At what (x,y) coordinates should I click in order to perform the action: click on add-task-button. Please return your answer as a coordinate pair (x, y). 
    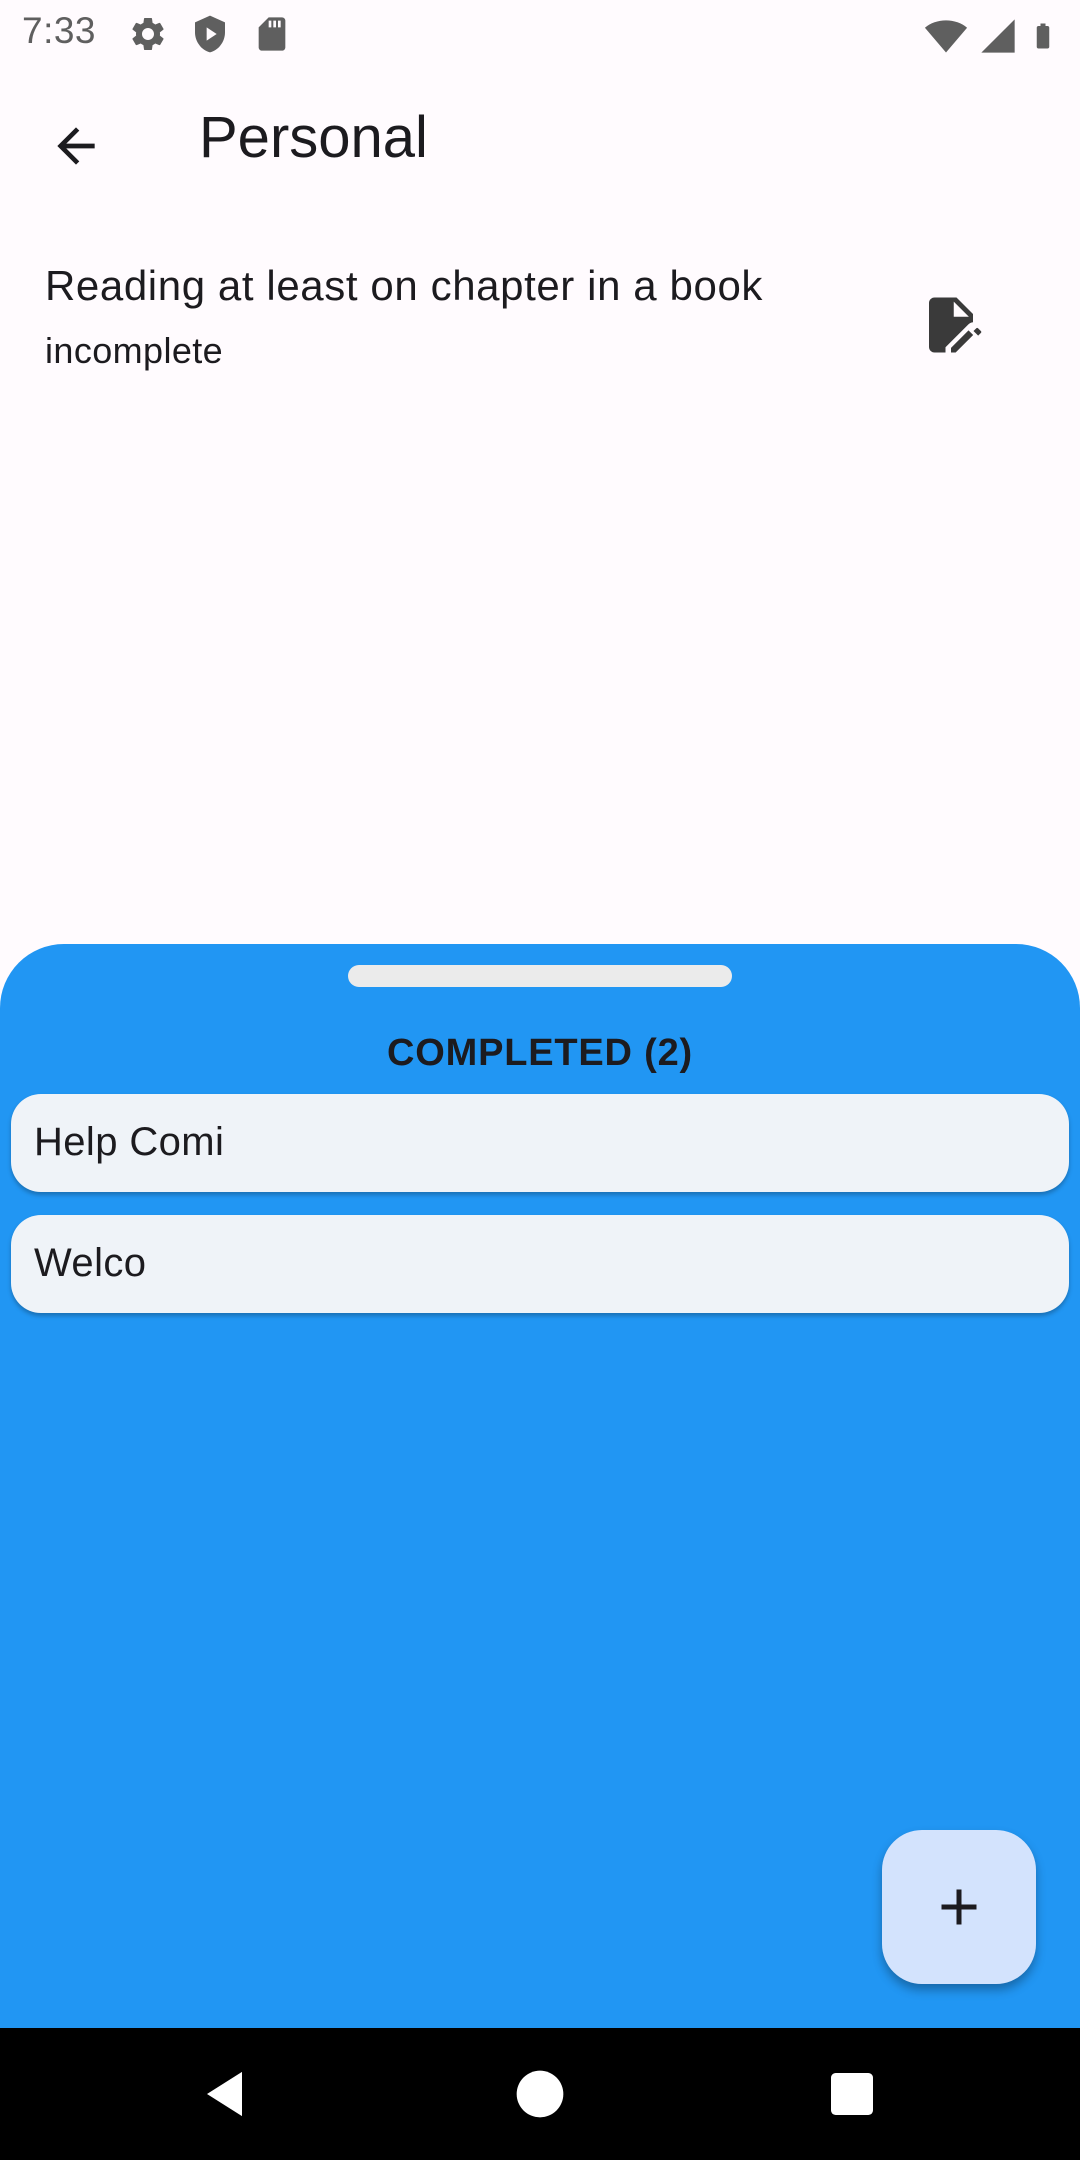
    Looking at the image, I should click on (959, 1907).